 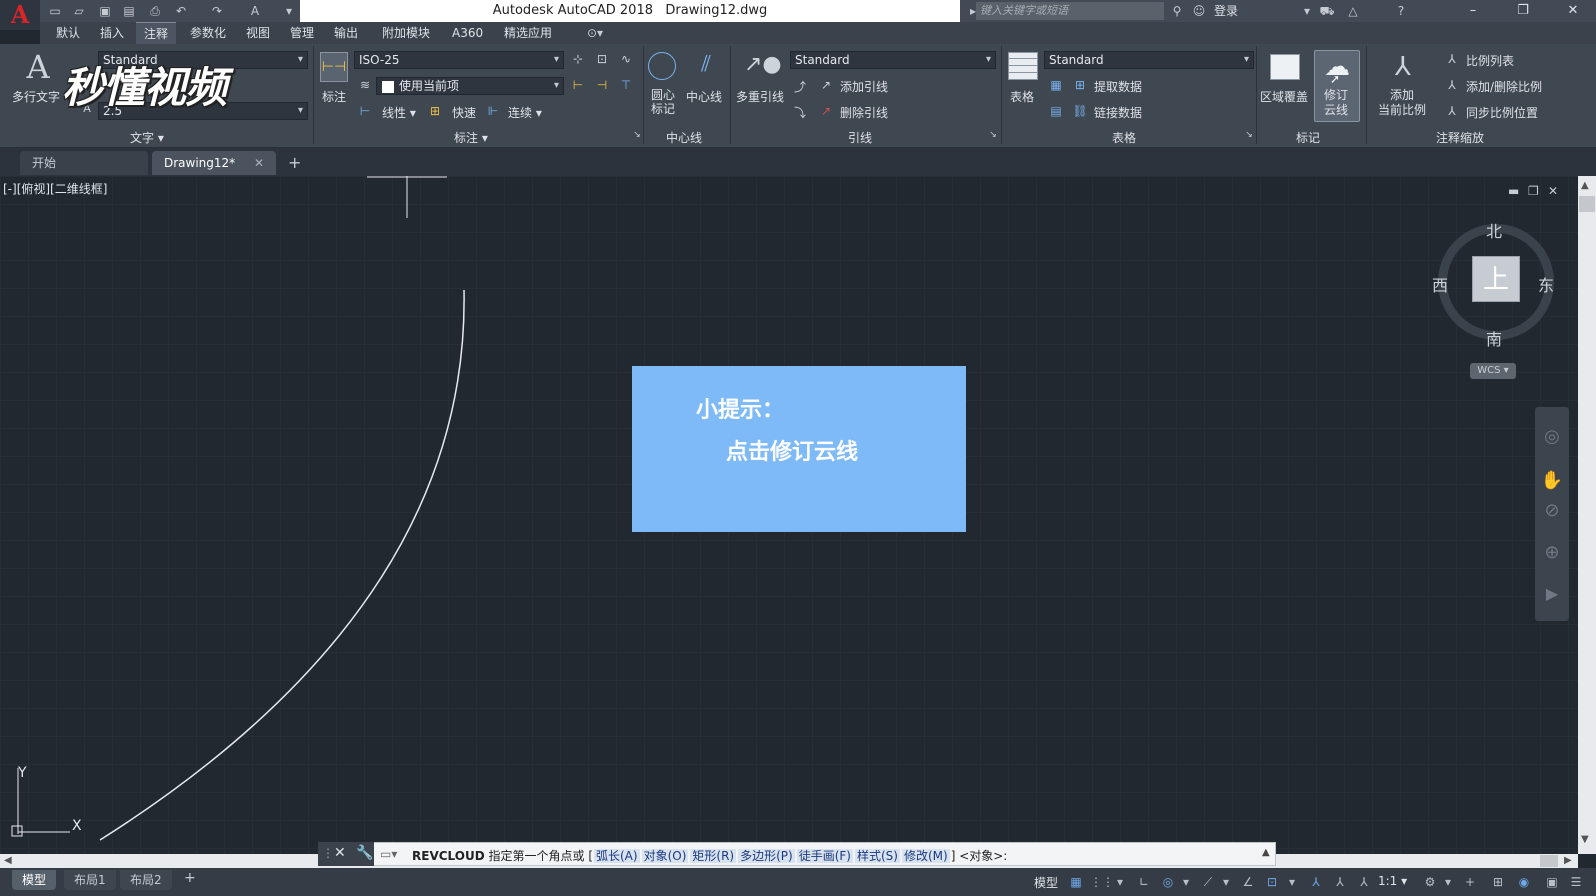 I want to click on wcs-menu: WCS ▾, so click(x=1493, y=371).